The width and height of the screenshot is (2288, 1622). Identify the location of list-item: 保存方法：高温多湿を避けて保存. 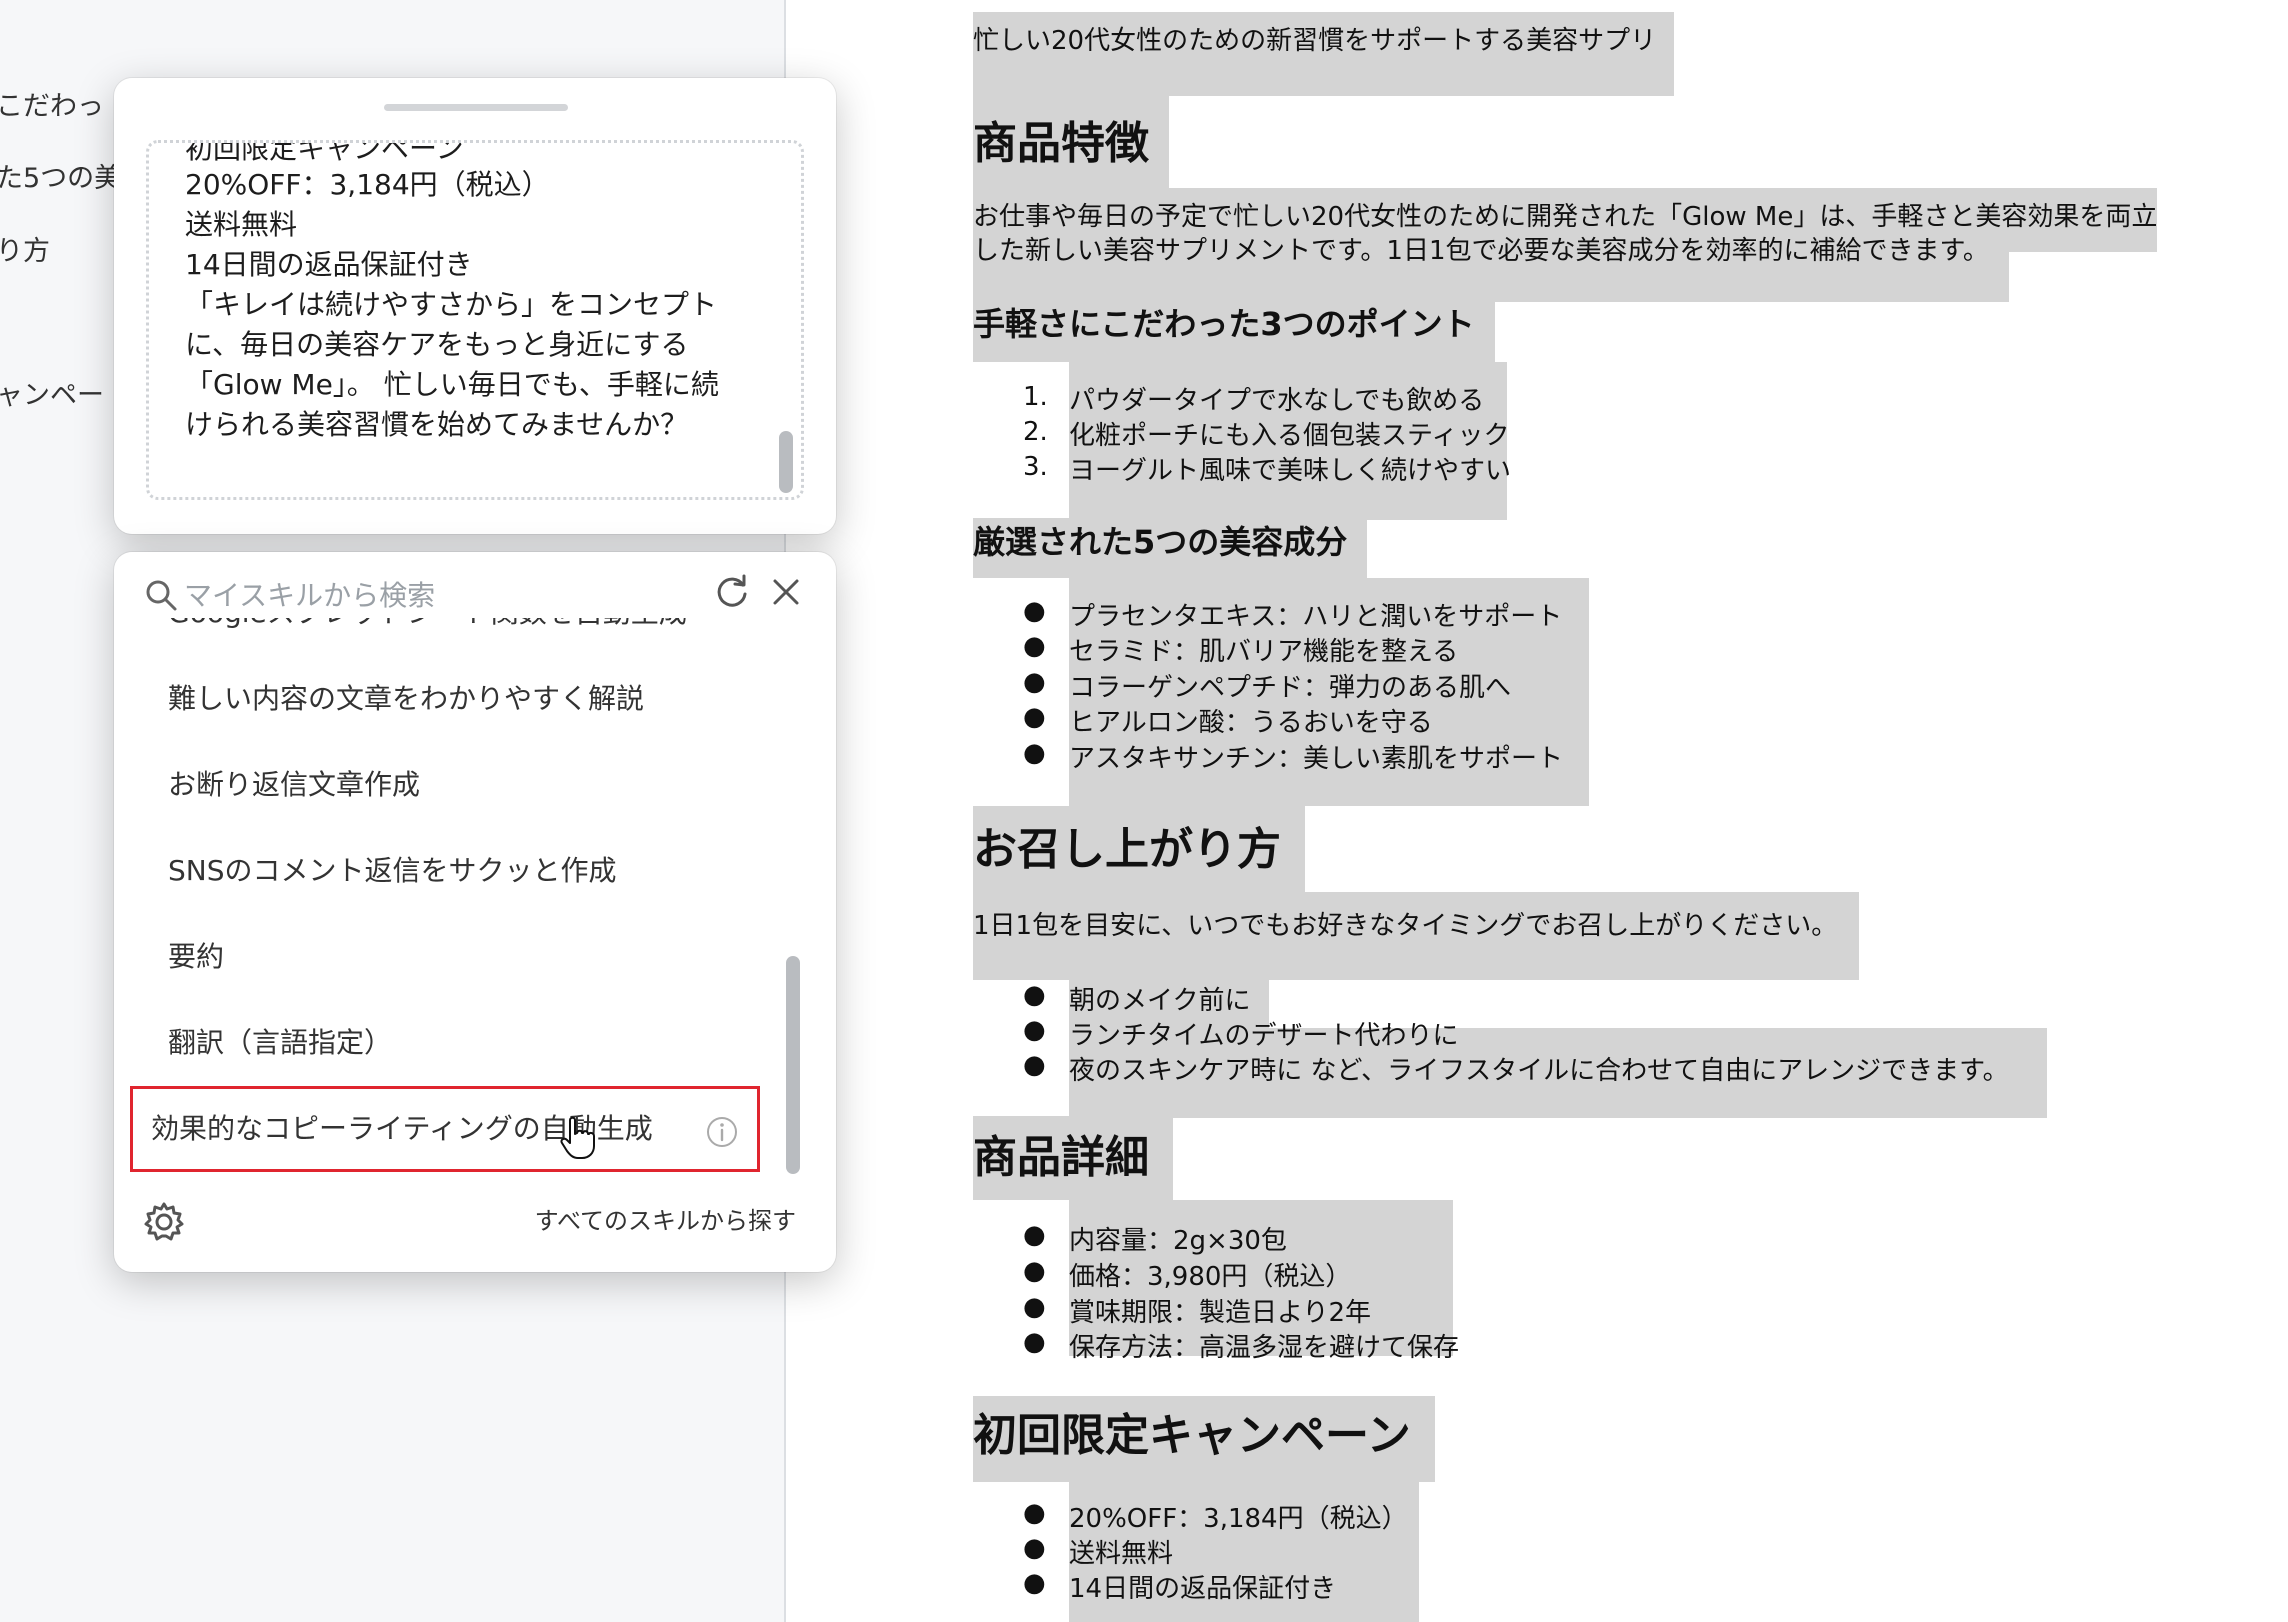
(1264, 1348).